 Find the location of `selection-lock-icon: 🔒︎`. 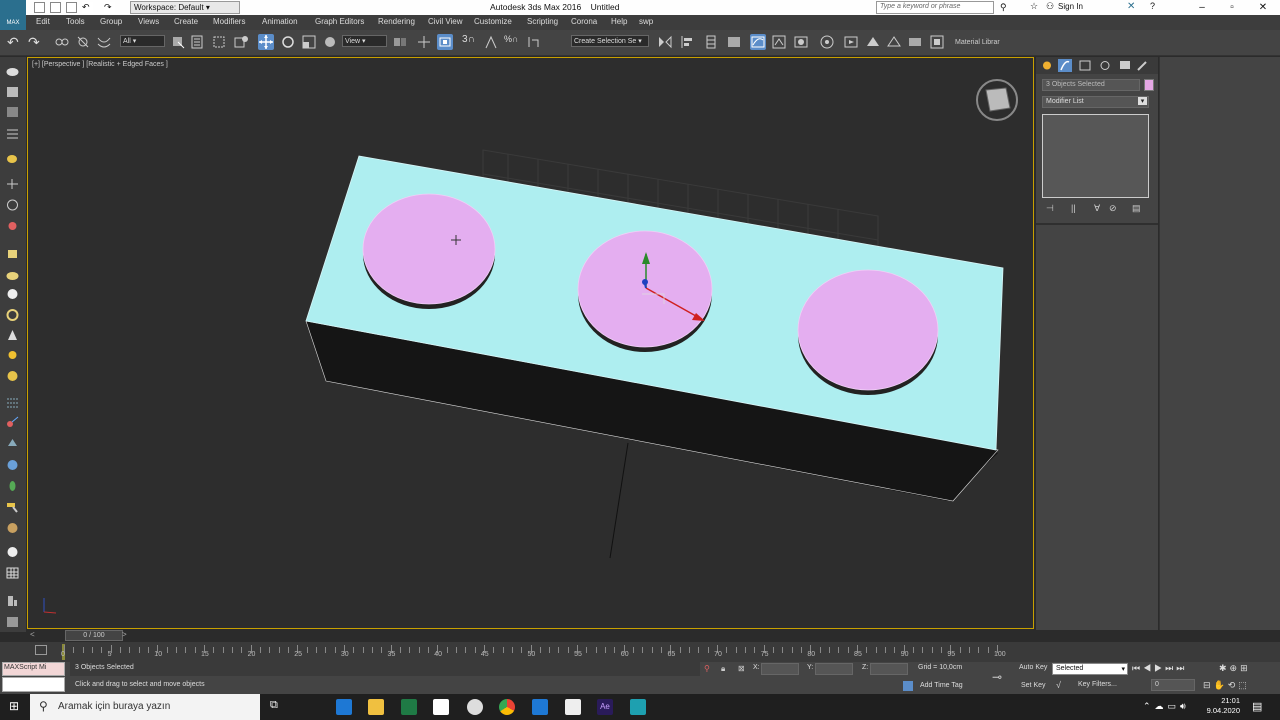

selection-lock-icon: 🔒︎ is located at coordinates (723, 669).